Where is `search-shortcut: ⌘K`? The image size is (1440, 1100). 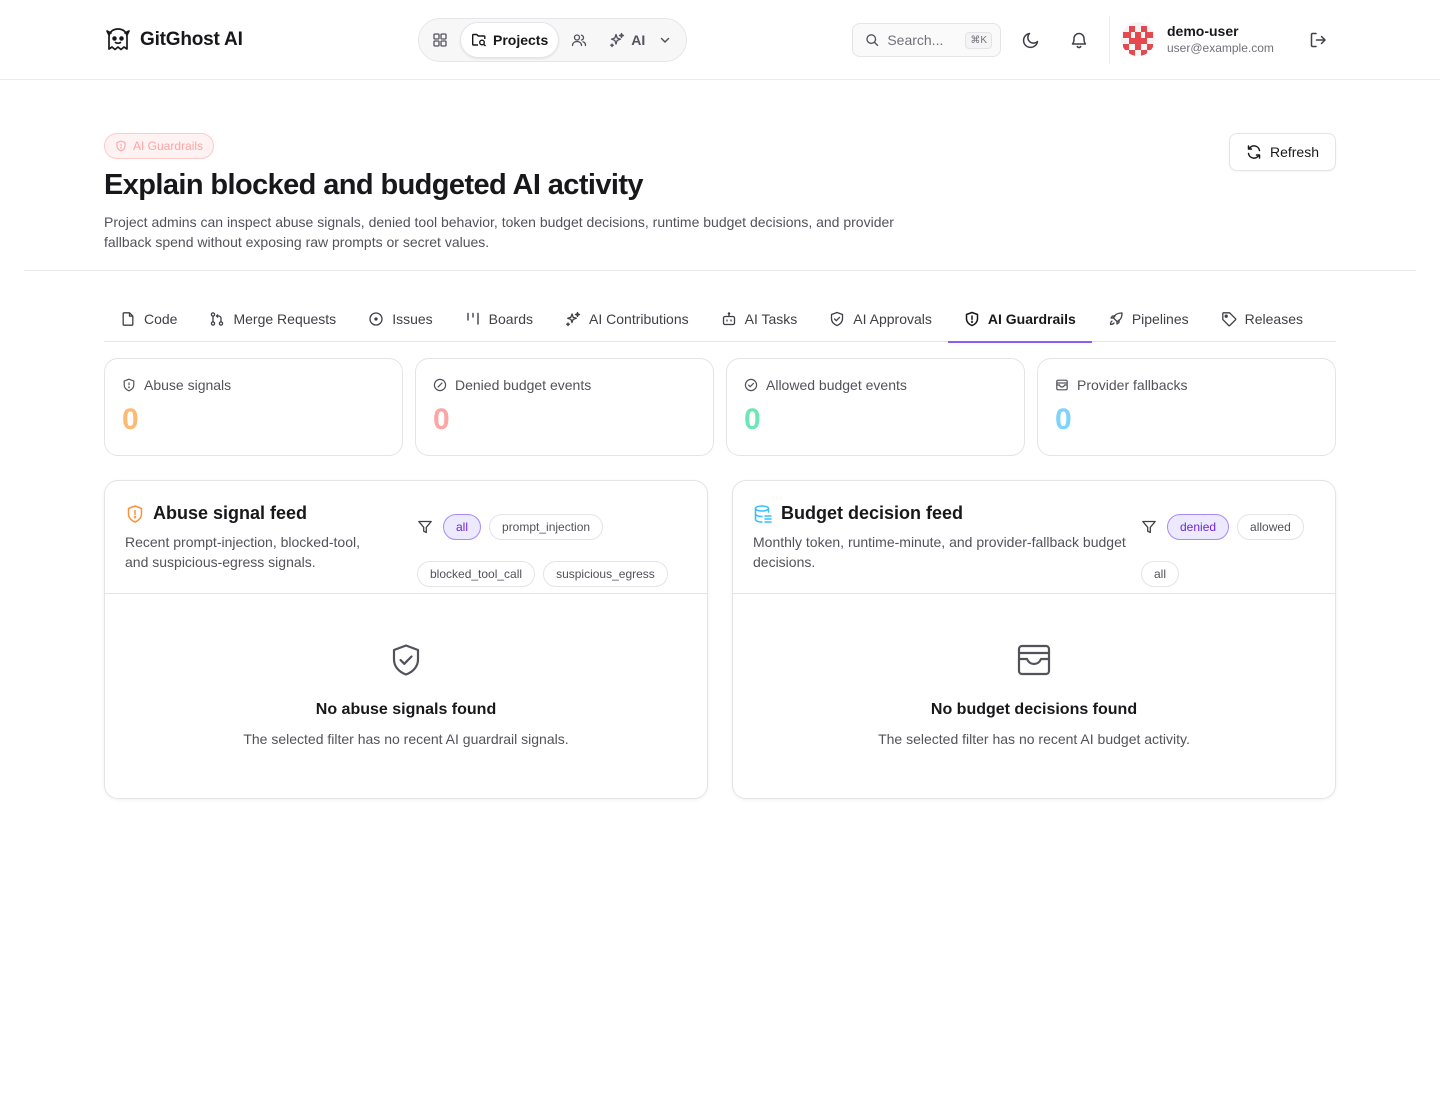 search-shortcut: ⌘K is located at coordinates (978, 40).